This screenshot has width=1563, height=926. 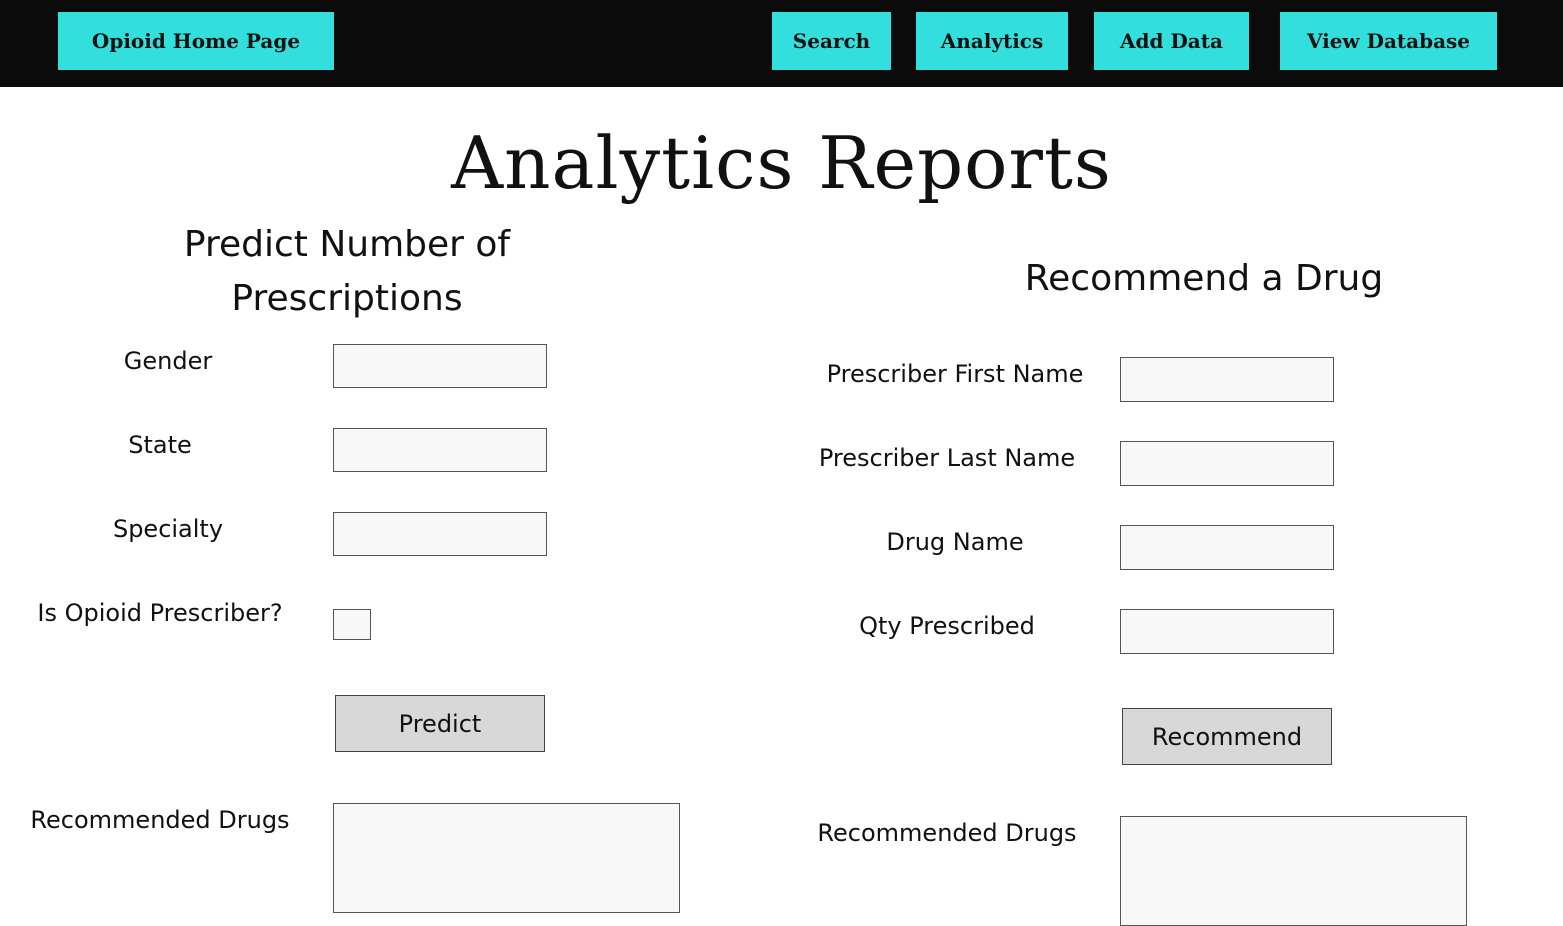 What do you see at coordinates (160, 820) in the screenshot?
I see `predict-recommended-drugs-label: Recommended Drugs` at bounding box center [160, 820].